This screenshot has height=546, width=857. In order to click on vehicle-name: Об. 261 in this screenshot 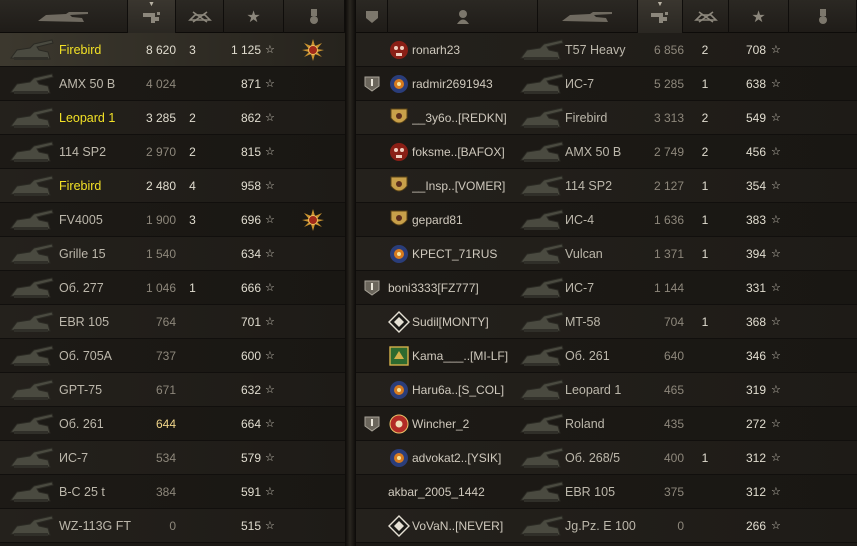, I will do `click(587, 356)`.